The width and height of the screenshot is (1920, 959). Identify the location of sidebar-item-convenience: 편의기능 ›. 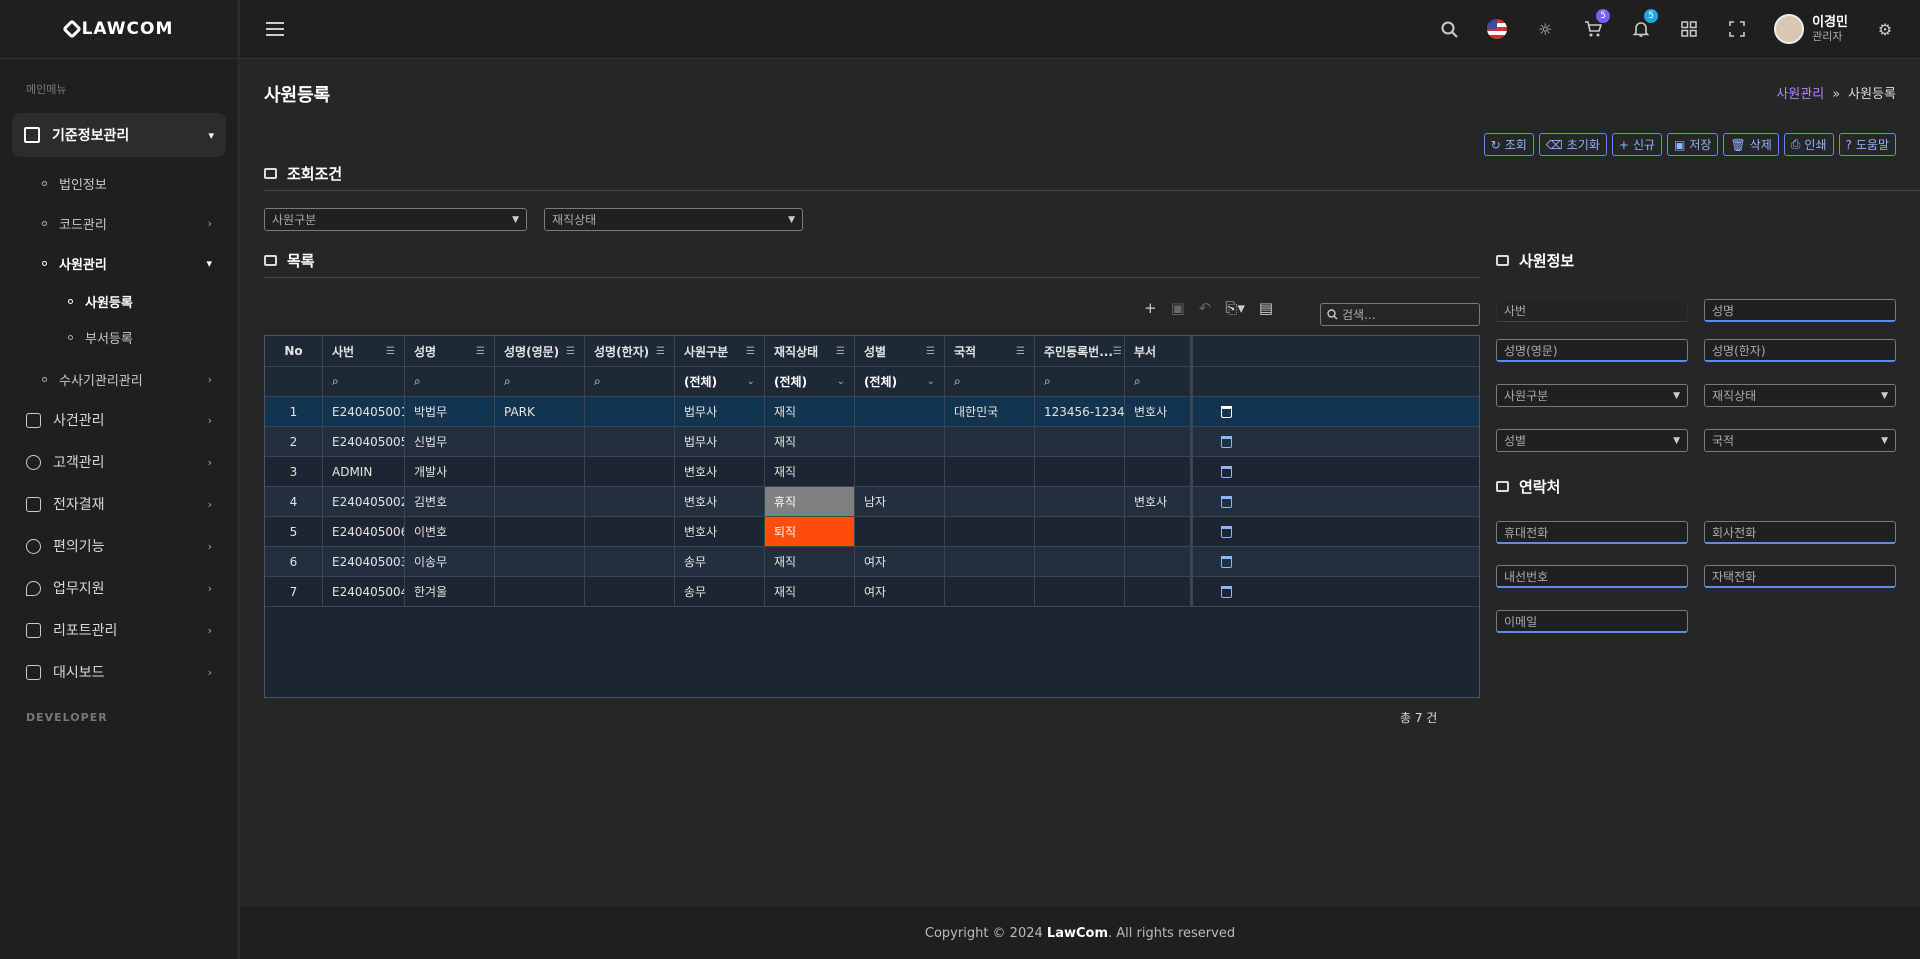
(119, 546).